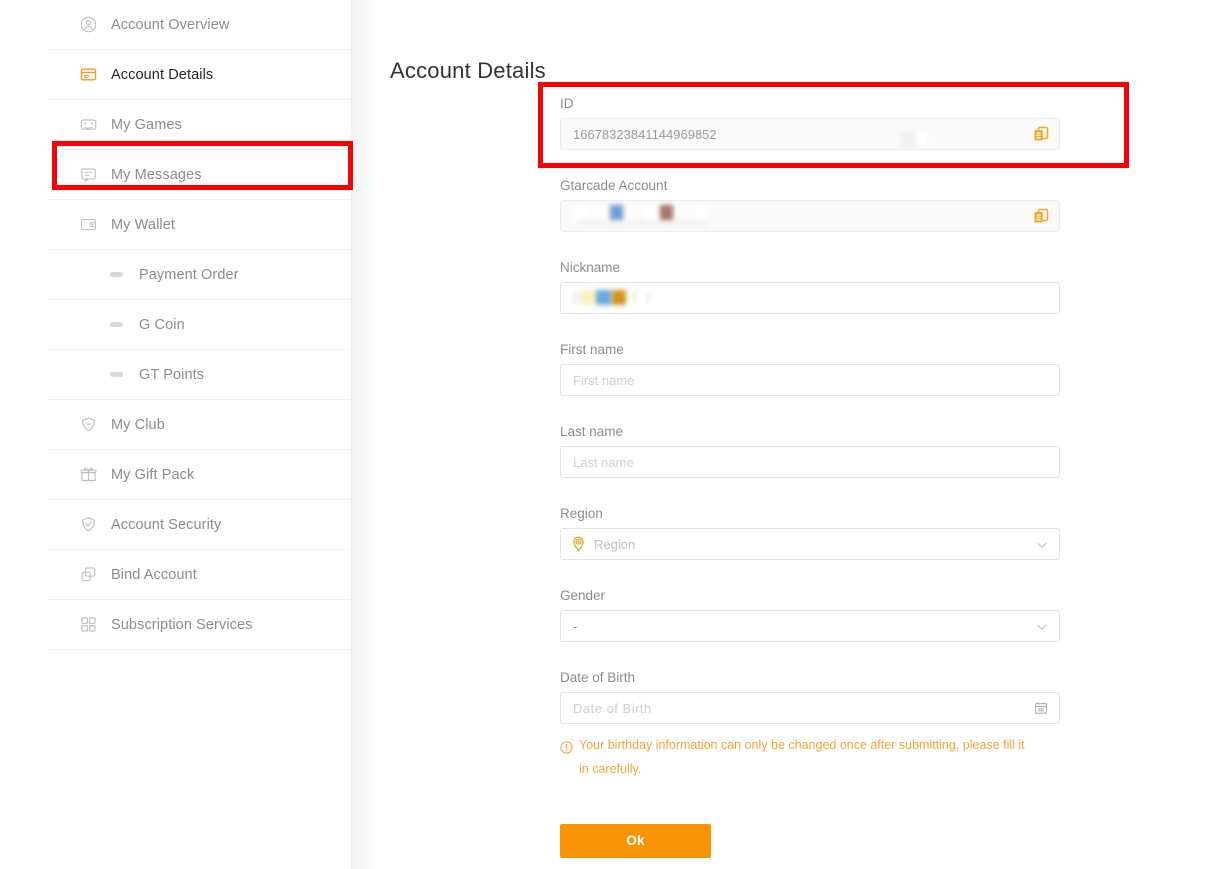  What do you see at coordinates (614, 185) in the screenshot?
I see `field-label-gtarcade-account: Gtarcade Account` at bounding box center [614, 185].